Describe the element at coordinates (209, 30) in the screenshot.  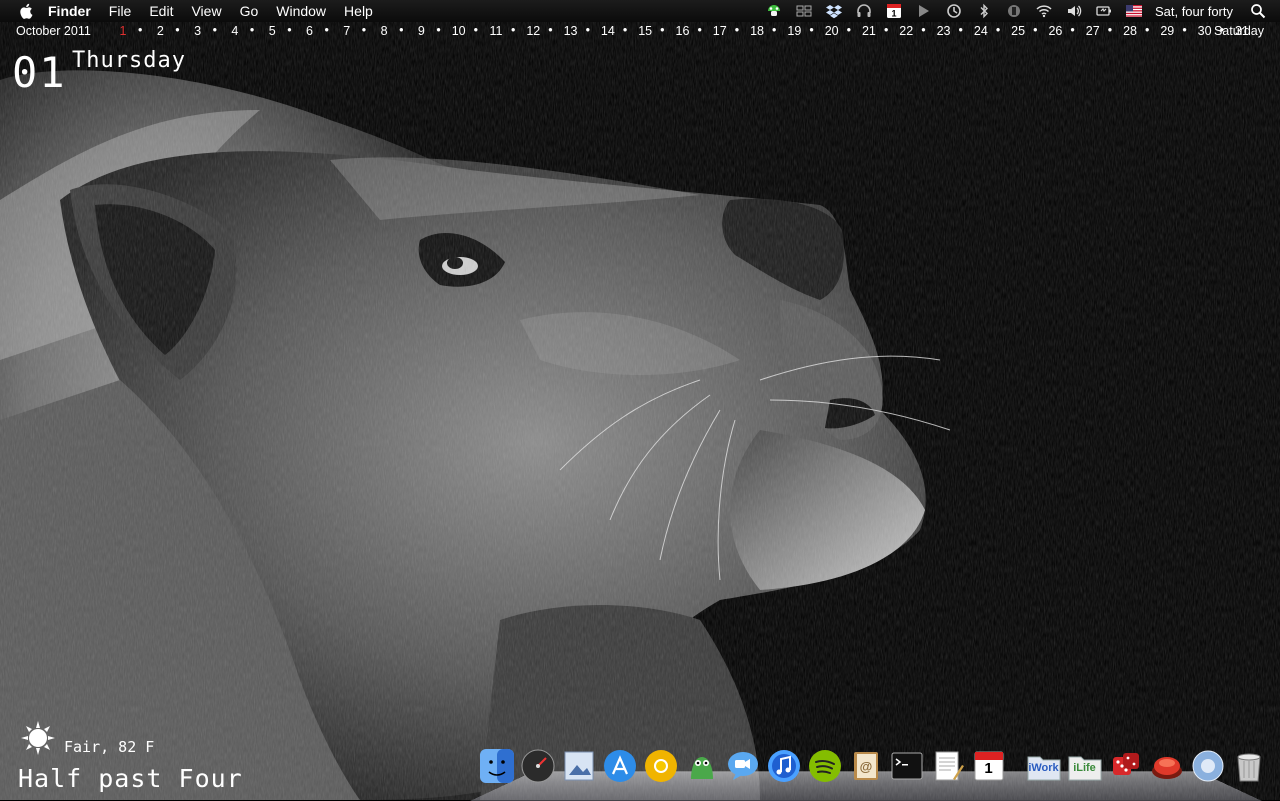
I see `calendar-day-3: 3 •` at that location.